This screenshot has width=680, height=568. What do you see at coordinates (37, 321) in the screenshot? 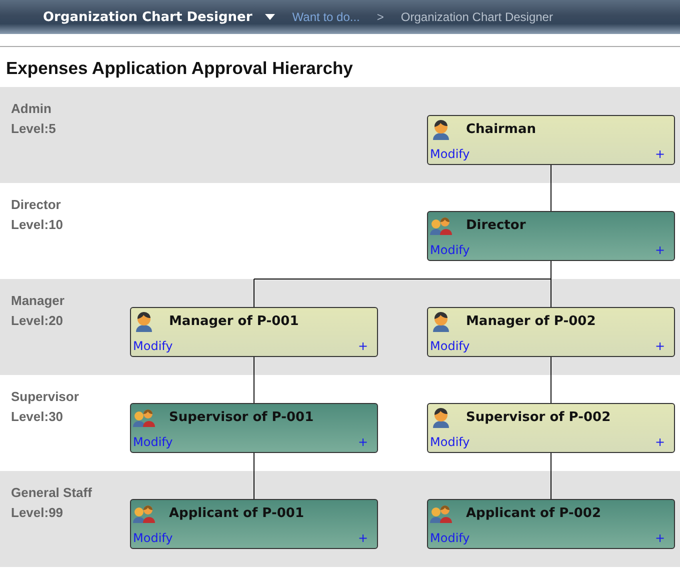
I see `level-number: Level:20` at bounding box center [37, 321].